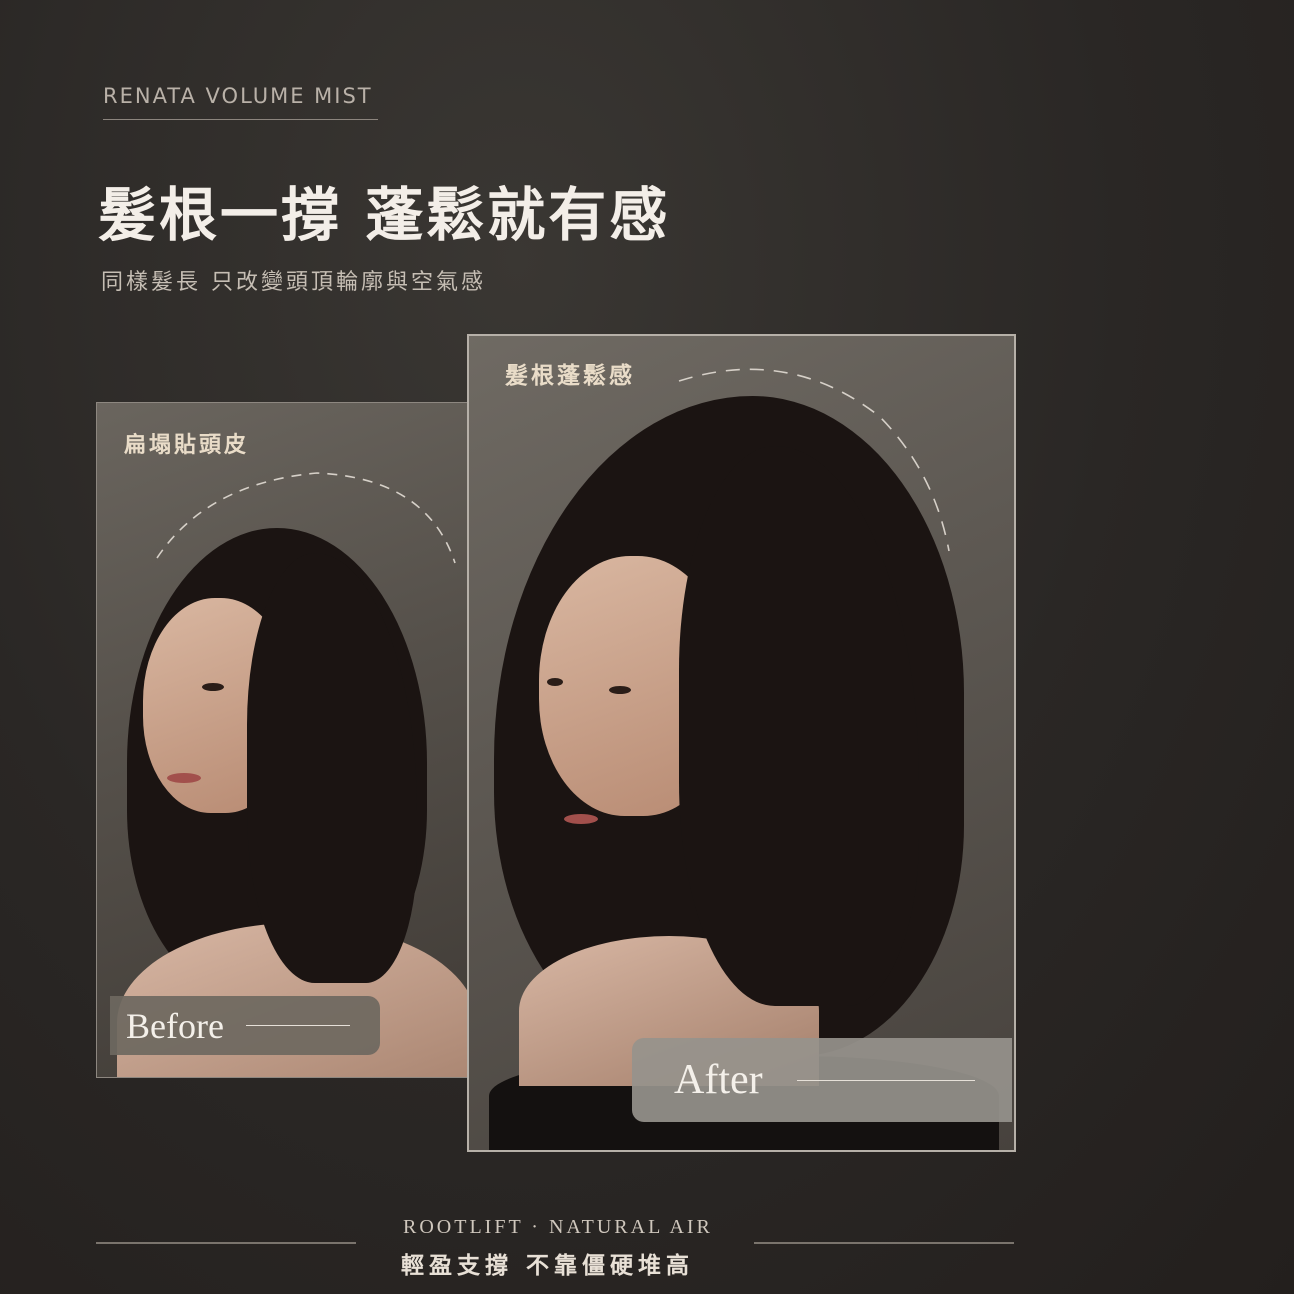 This screenshot has width=1294, height=1294. I want to click on after-contour-arc, so click(814, 460).